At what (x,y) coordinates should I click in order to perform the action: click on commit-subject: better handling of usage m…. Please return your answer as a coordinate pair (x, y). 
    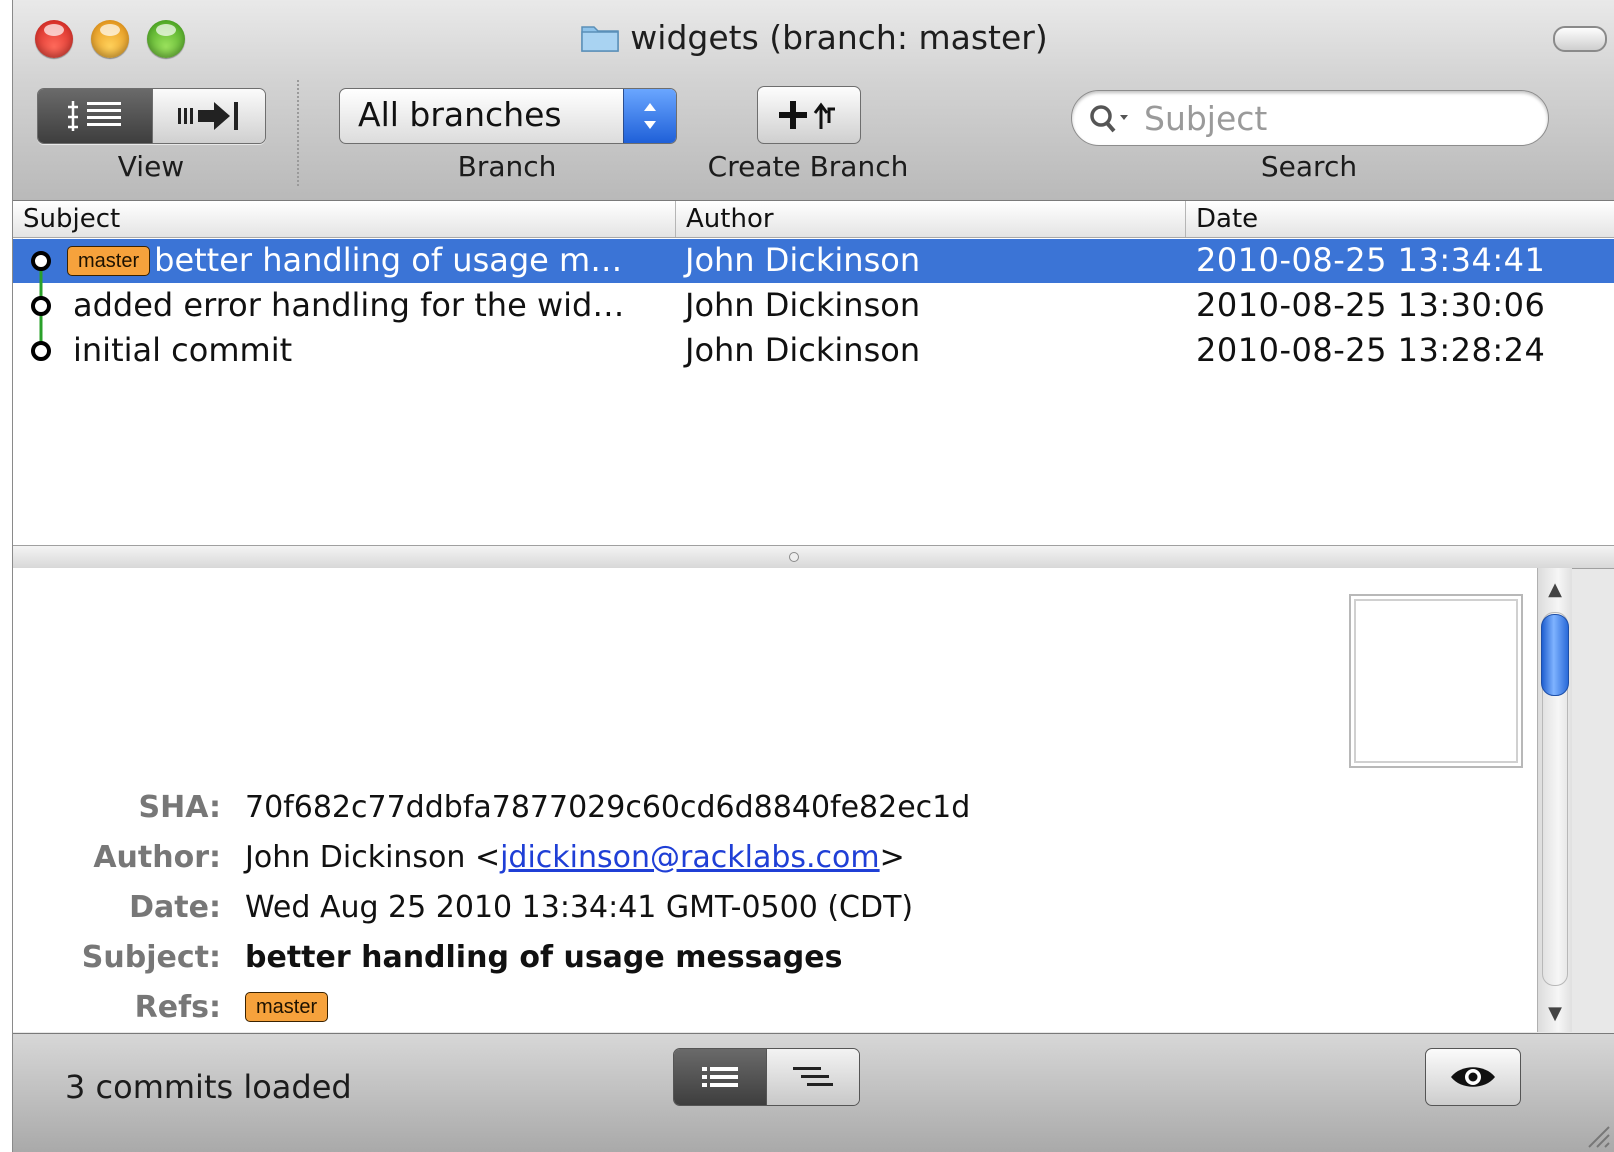
    Looking at the image, I should click on (388, 260).